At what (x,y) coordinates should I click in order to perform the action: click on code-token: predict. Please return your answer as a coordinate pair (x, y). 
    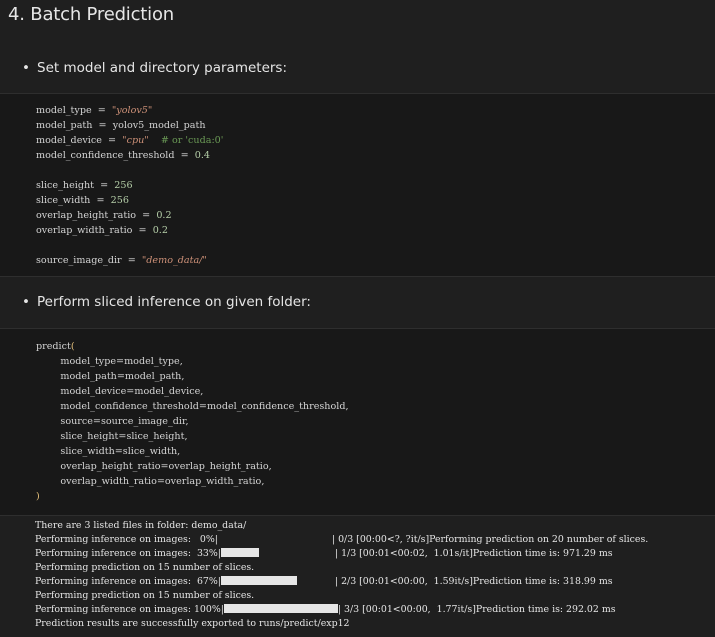
    Looking at the image, I should click on (53, 346).